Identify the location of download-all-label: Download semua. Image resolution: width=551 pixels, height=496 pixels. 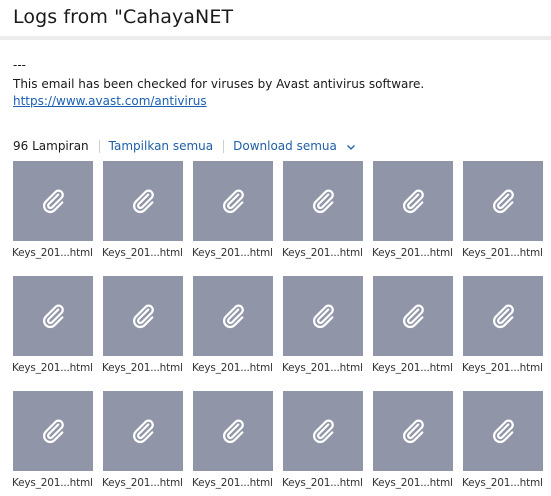
(285, 146).